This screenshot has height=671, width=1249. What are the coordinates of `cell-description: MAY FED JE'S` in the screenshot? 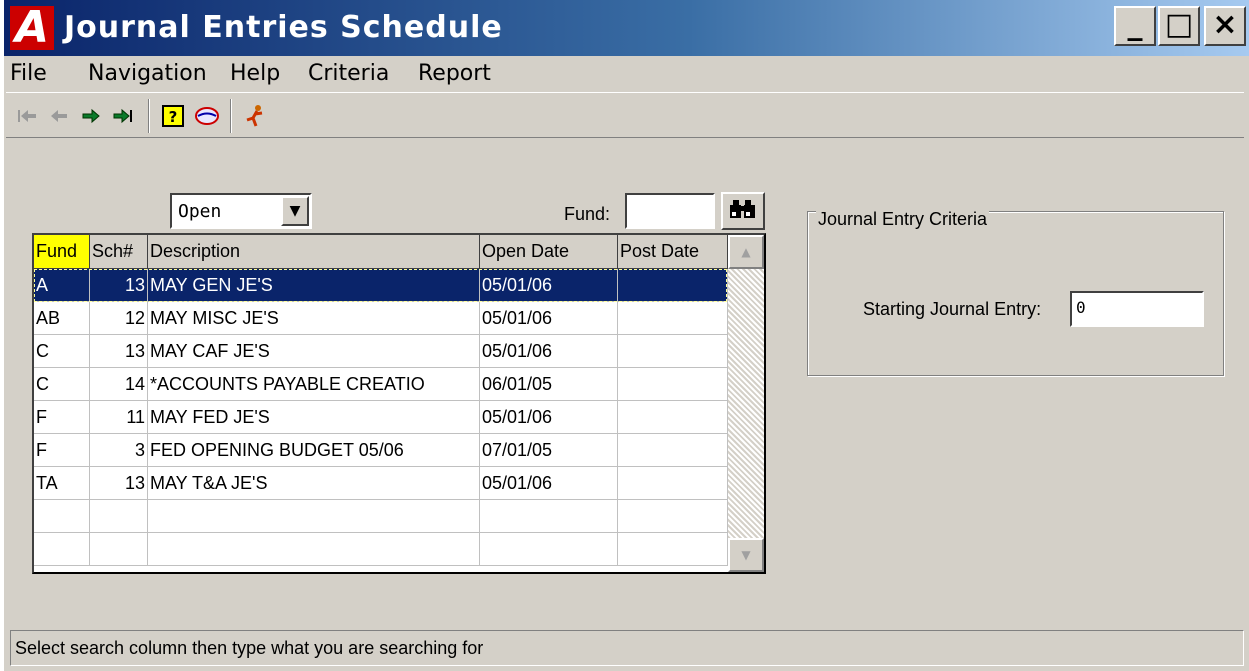 It's located at (314, 417).